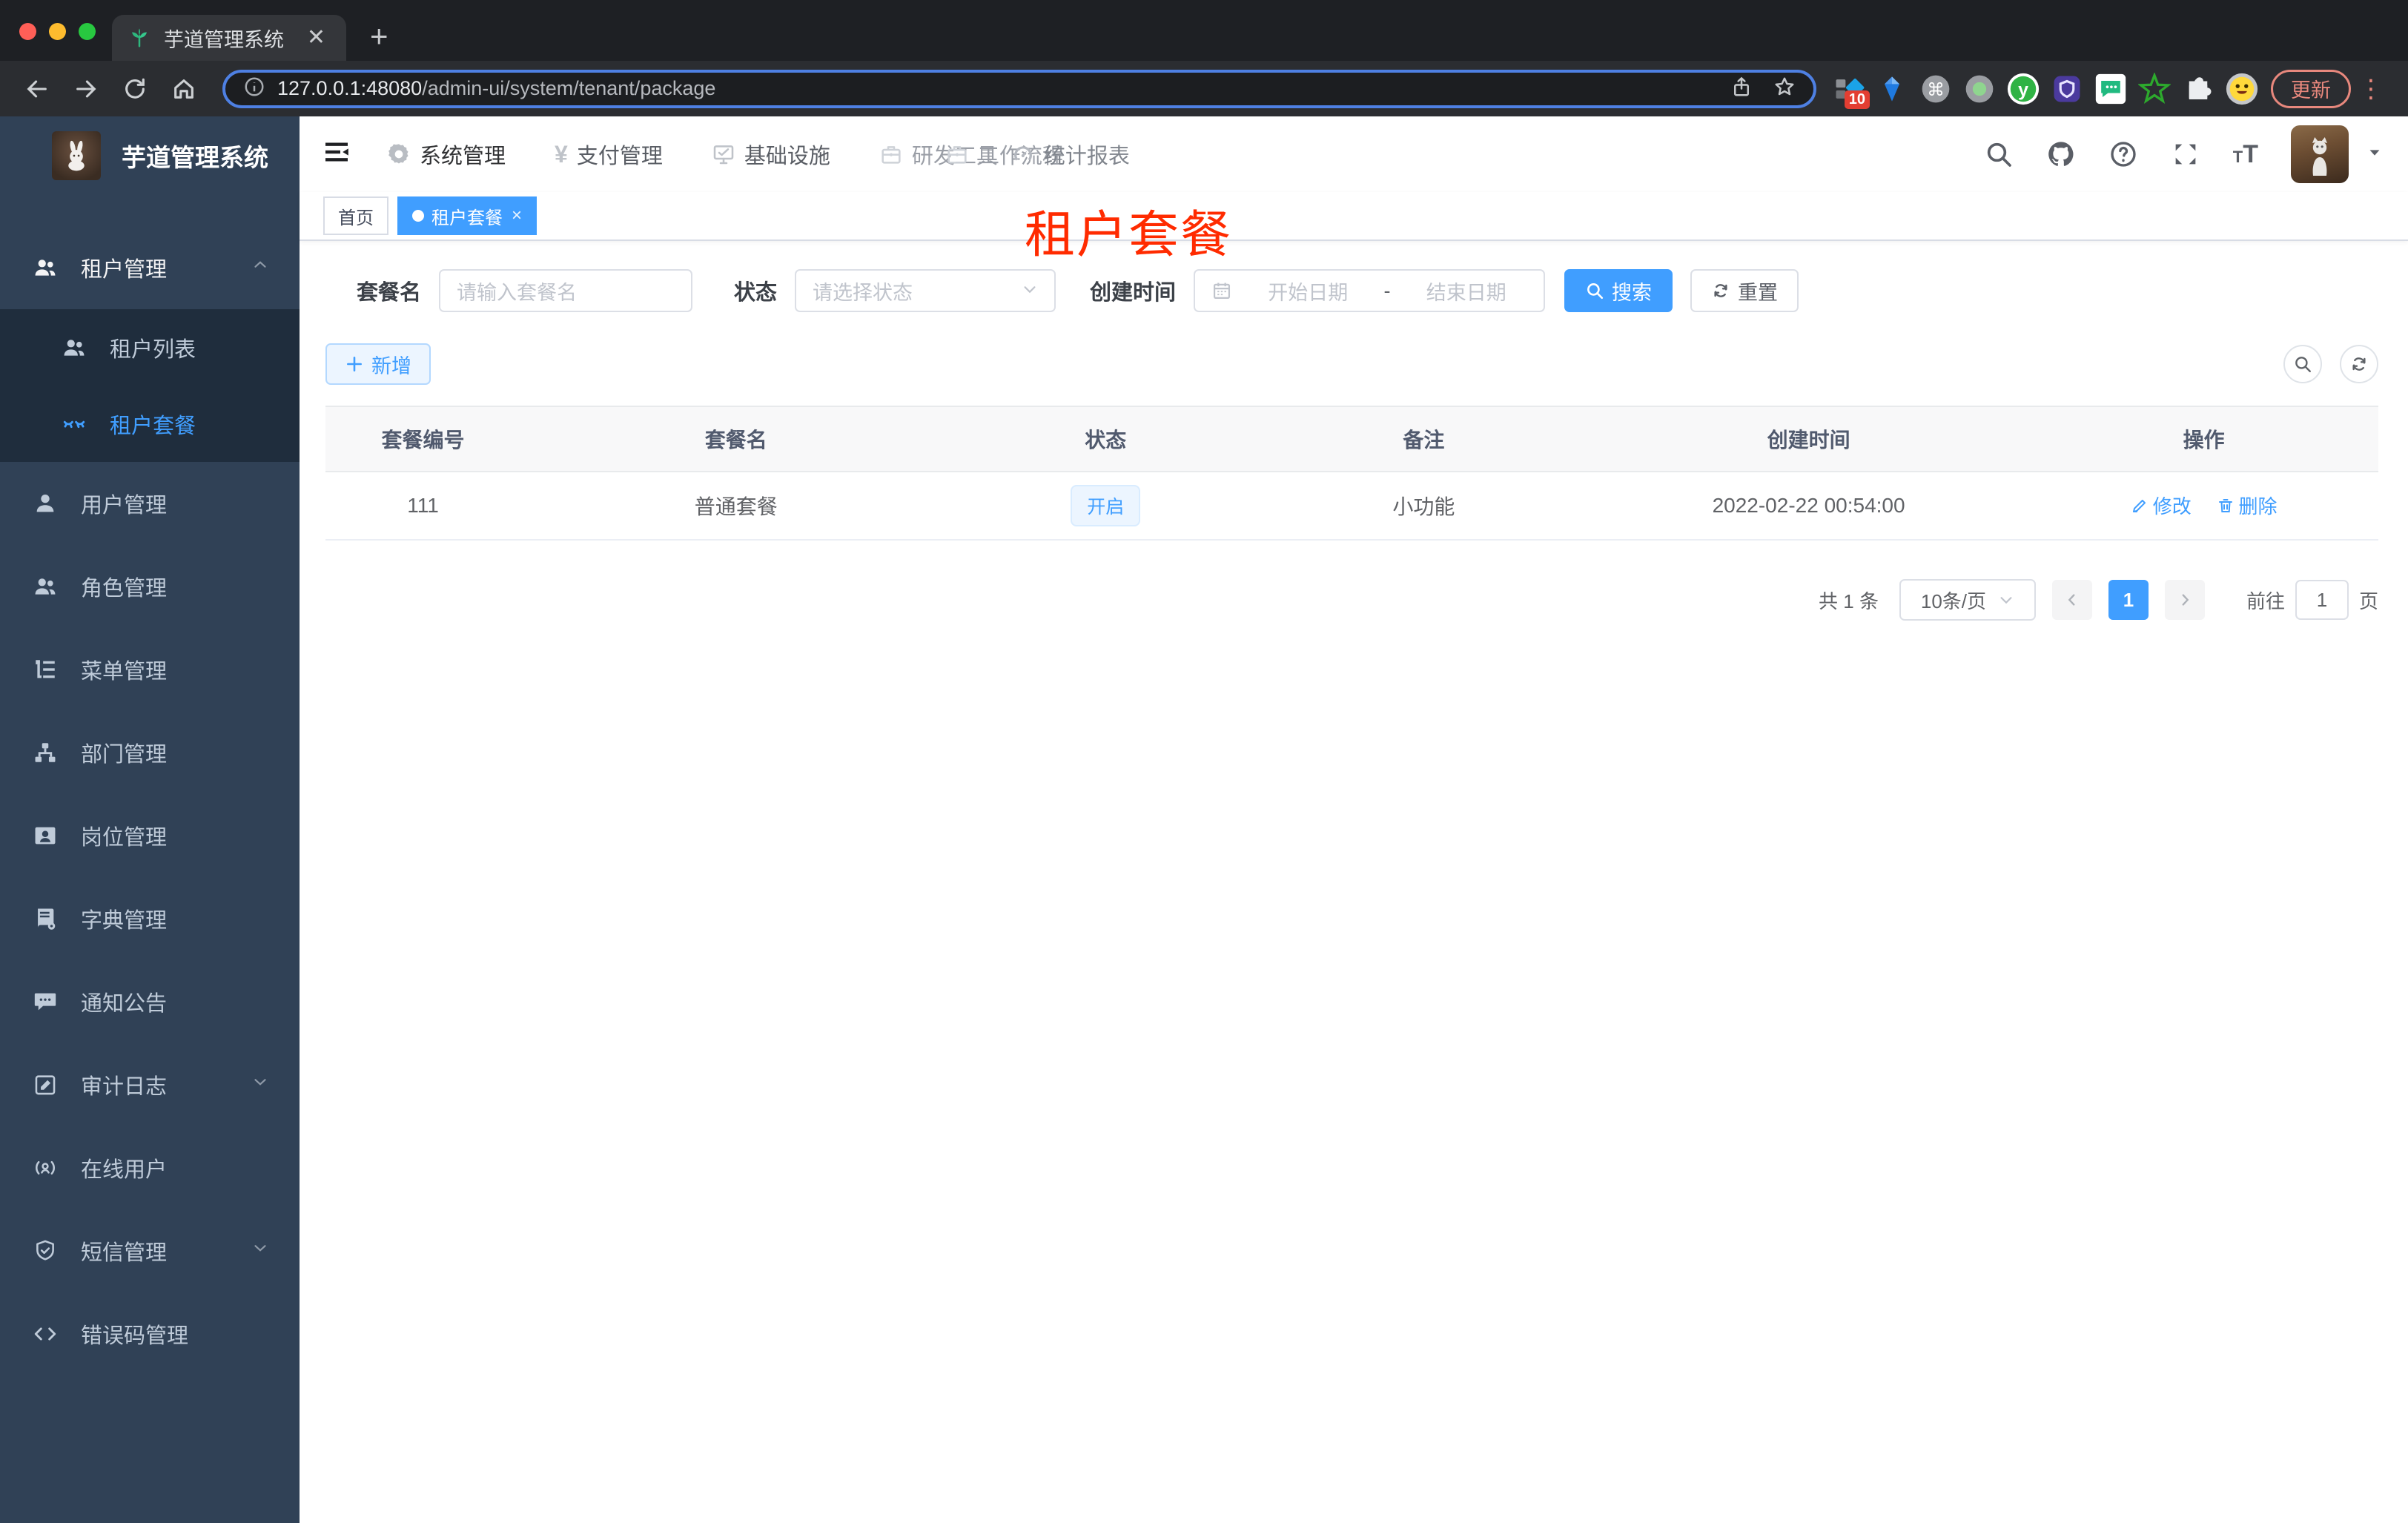  Describe the element at coordinates (2067, 89) in the screenshot. I see `extension-purple-shield-icon` at that location.